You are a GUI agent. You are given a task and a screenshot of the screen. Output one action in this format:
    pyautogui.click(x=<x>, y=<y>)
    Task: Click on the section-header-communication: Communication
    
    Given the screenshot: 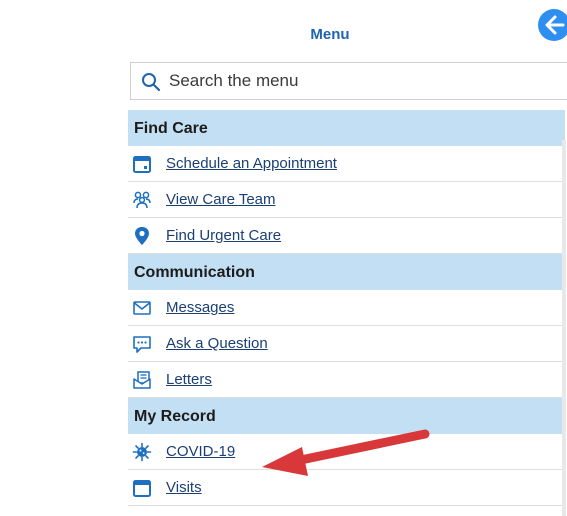 What is the action you would take?
    pyautogui.click(x=346, y=272)
    